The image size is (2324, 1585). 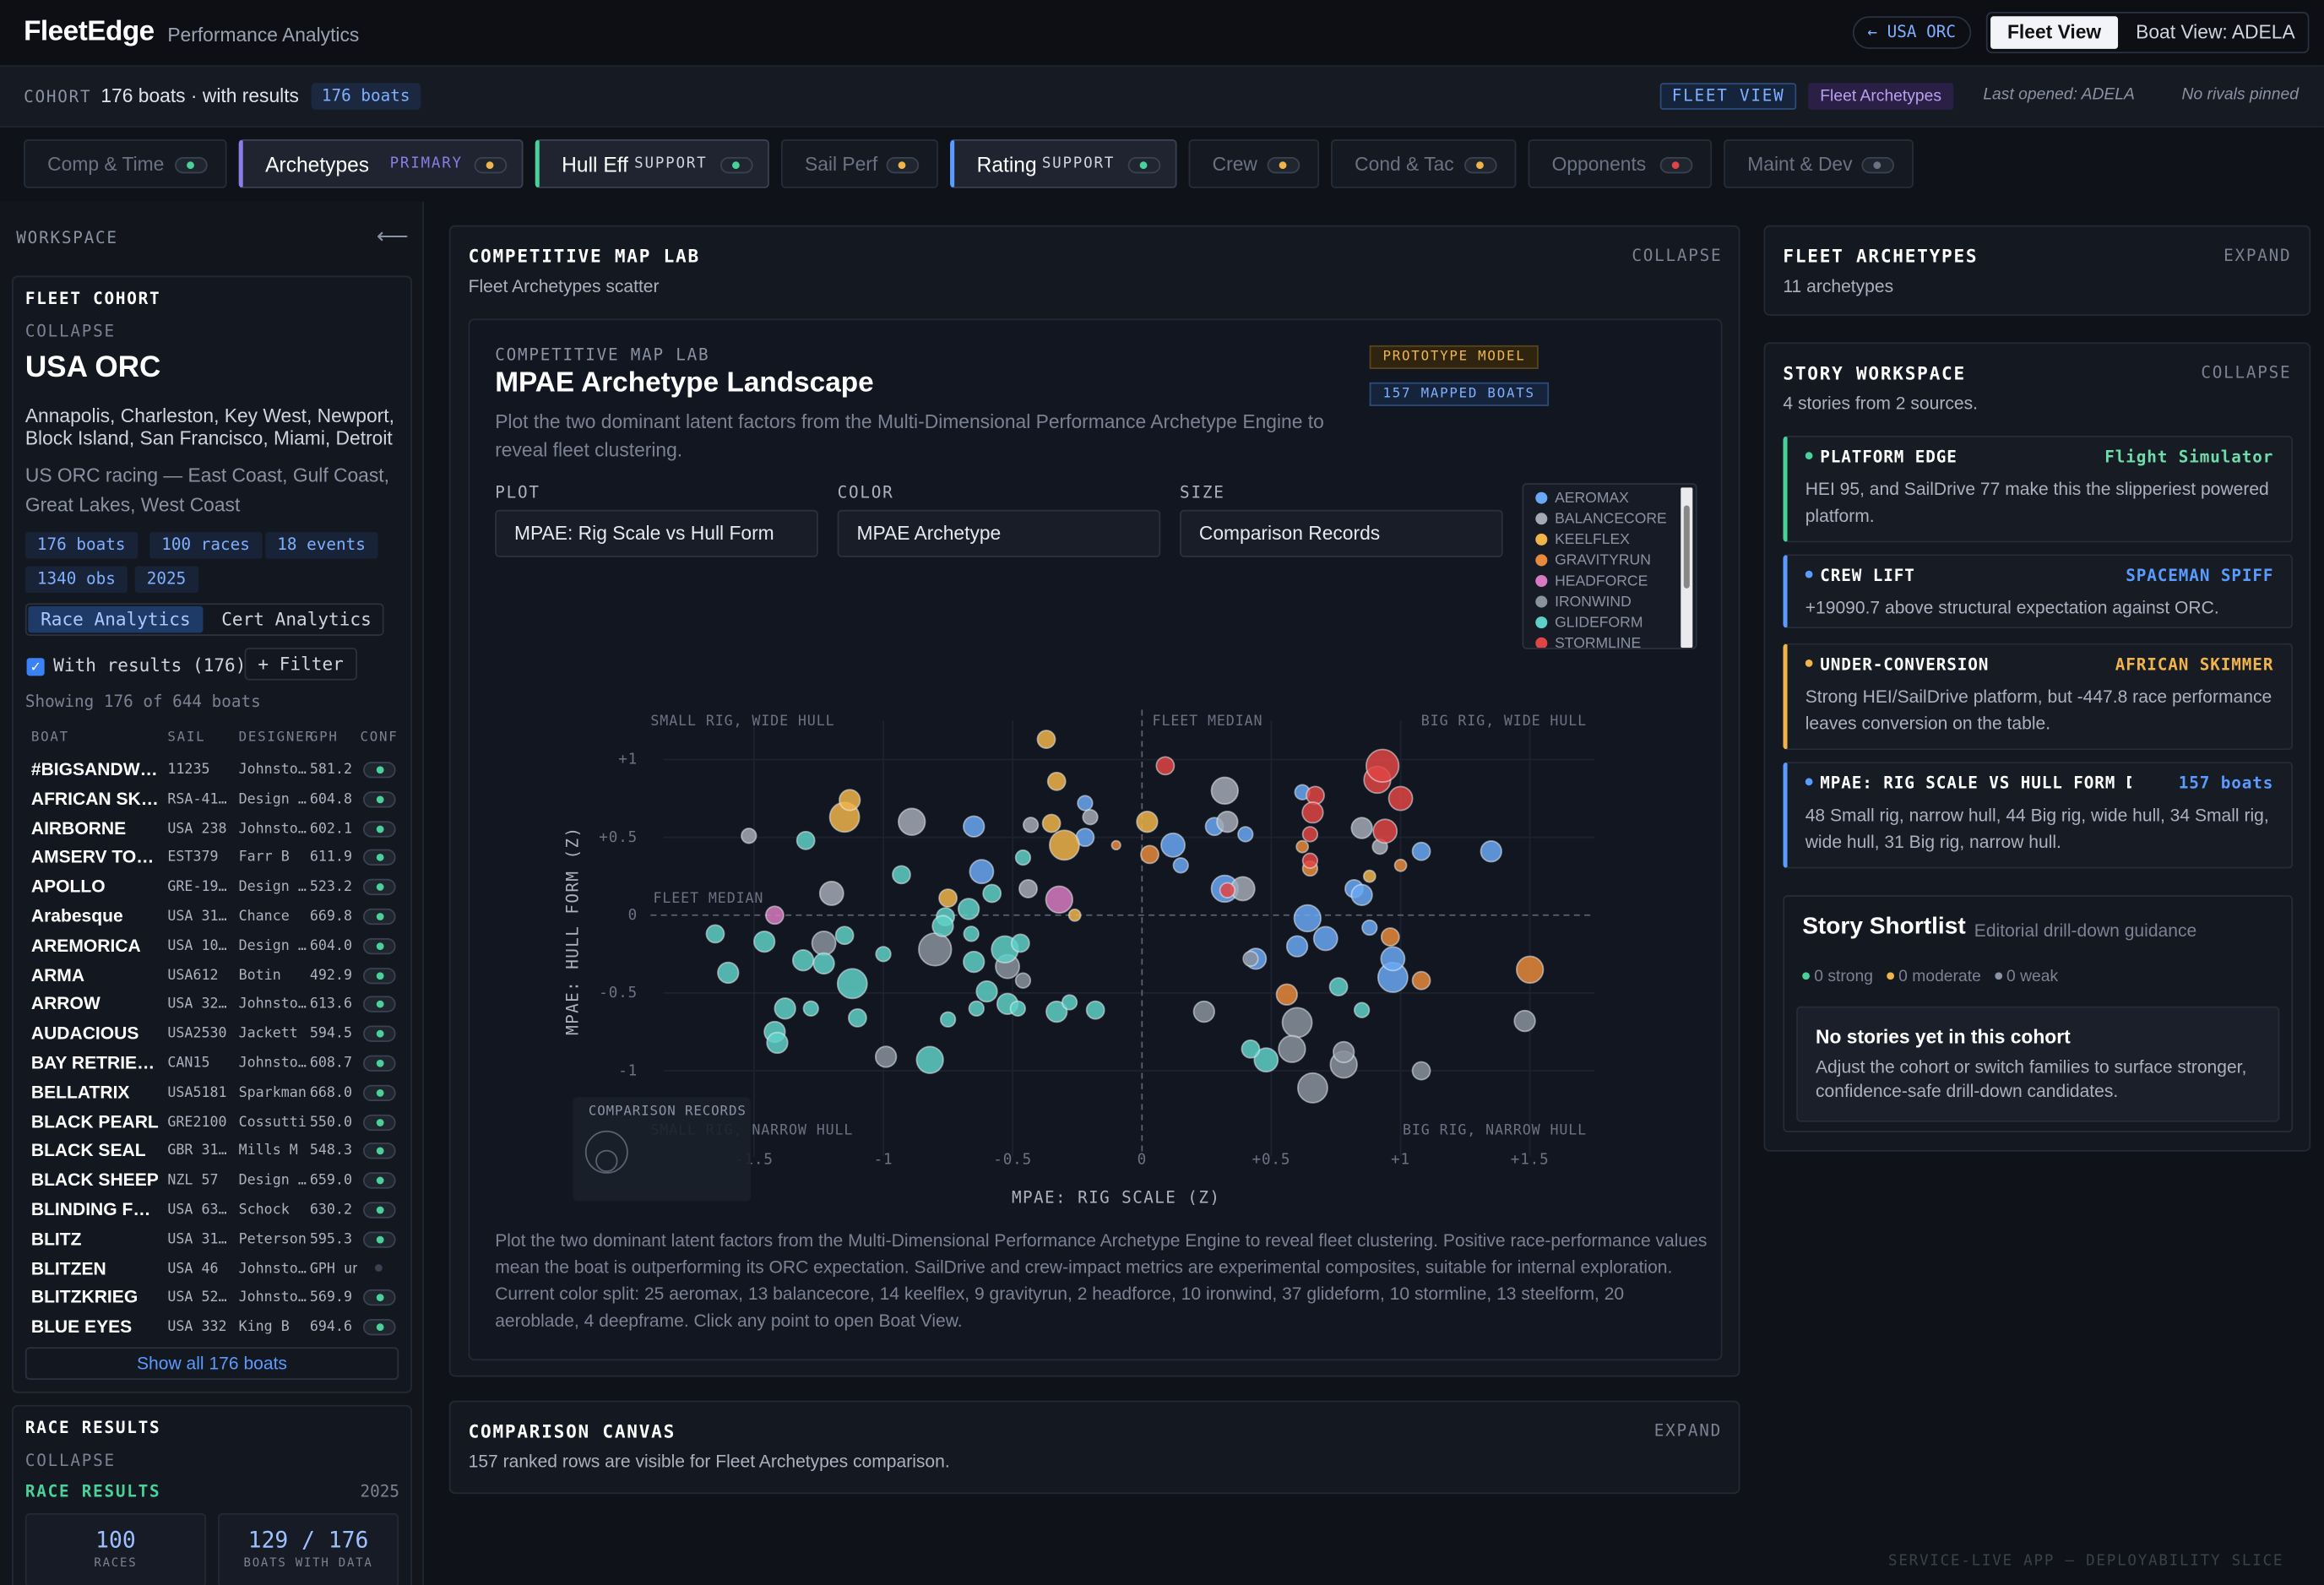 I want to click on arrow-left-icon: ⟵, so click(x=393, y=236).